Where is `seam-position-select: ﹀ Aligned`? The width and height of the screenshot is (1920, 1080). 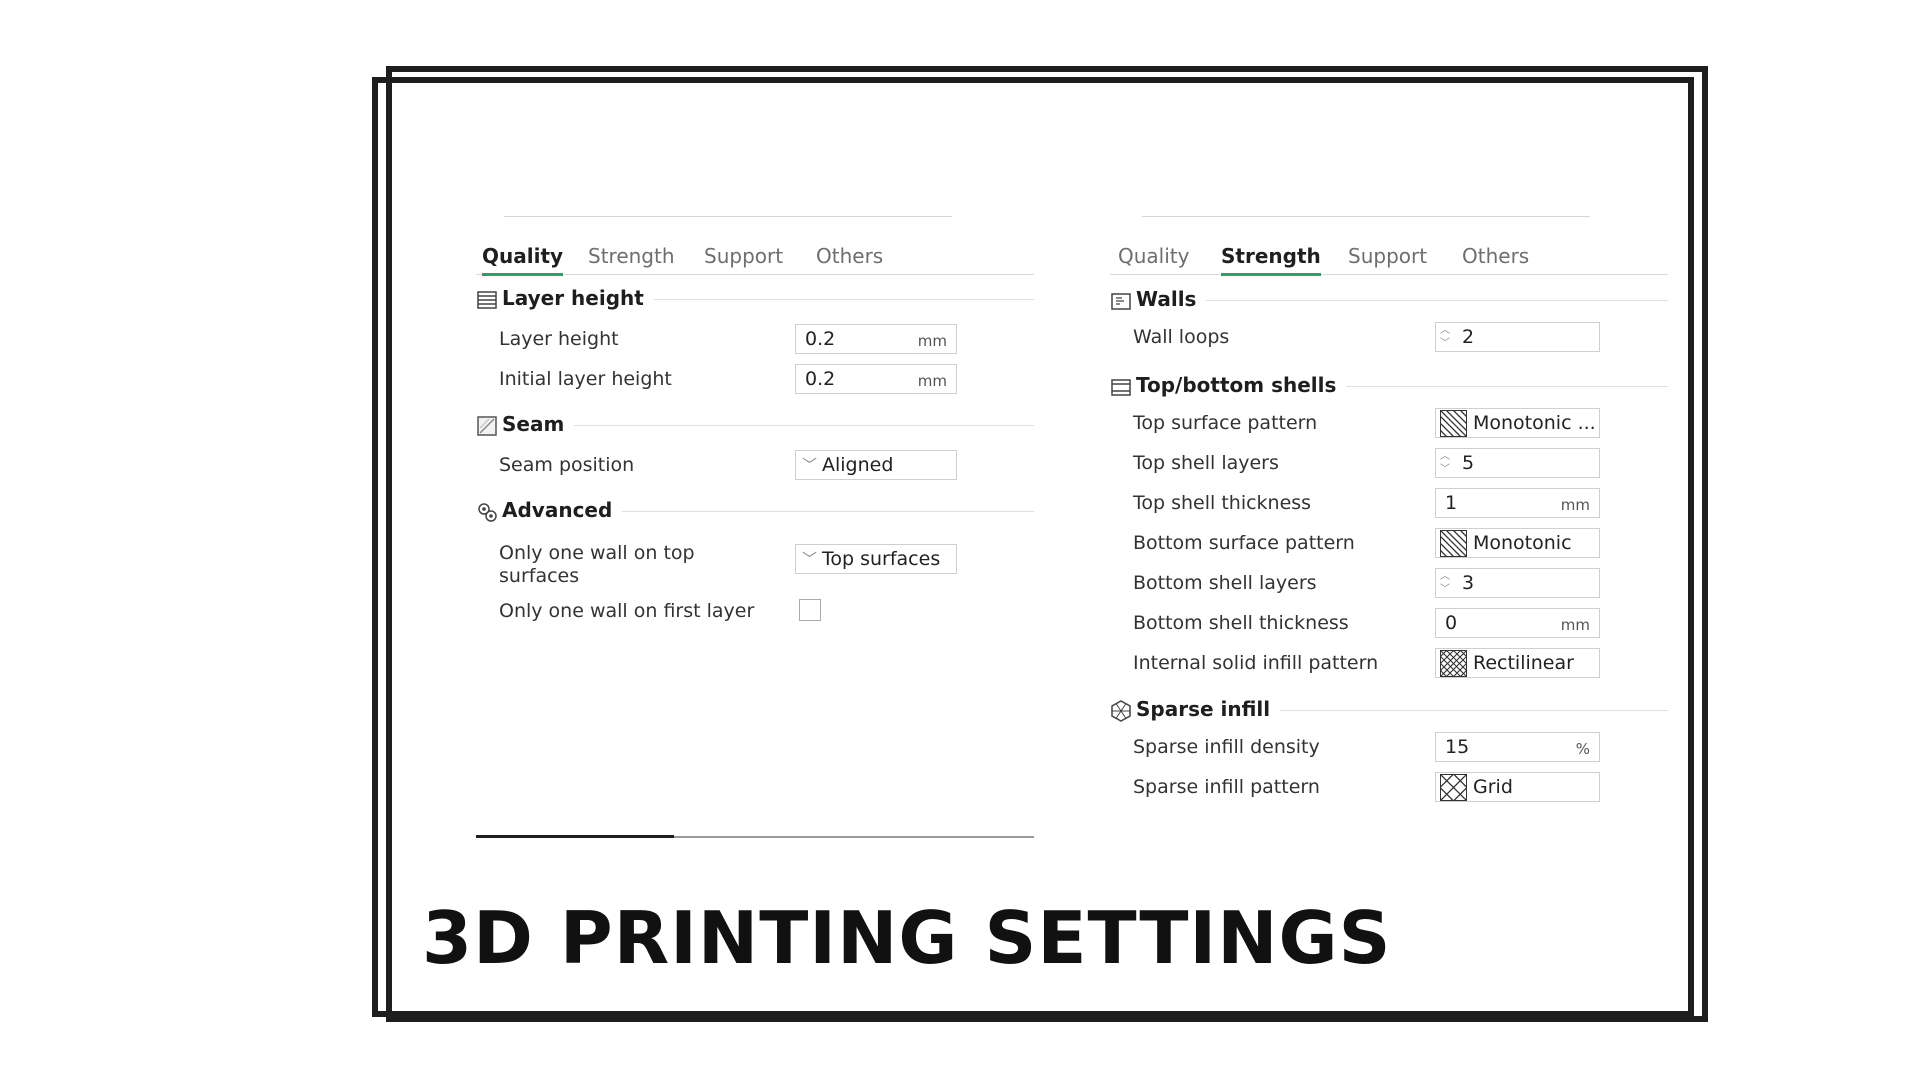 seam-position-select: ﹀ Aligned is located at coordinates (876, 465).